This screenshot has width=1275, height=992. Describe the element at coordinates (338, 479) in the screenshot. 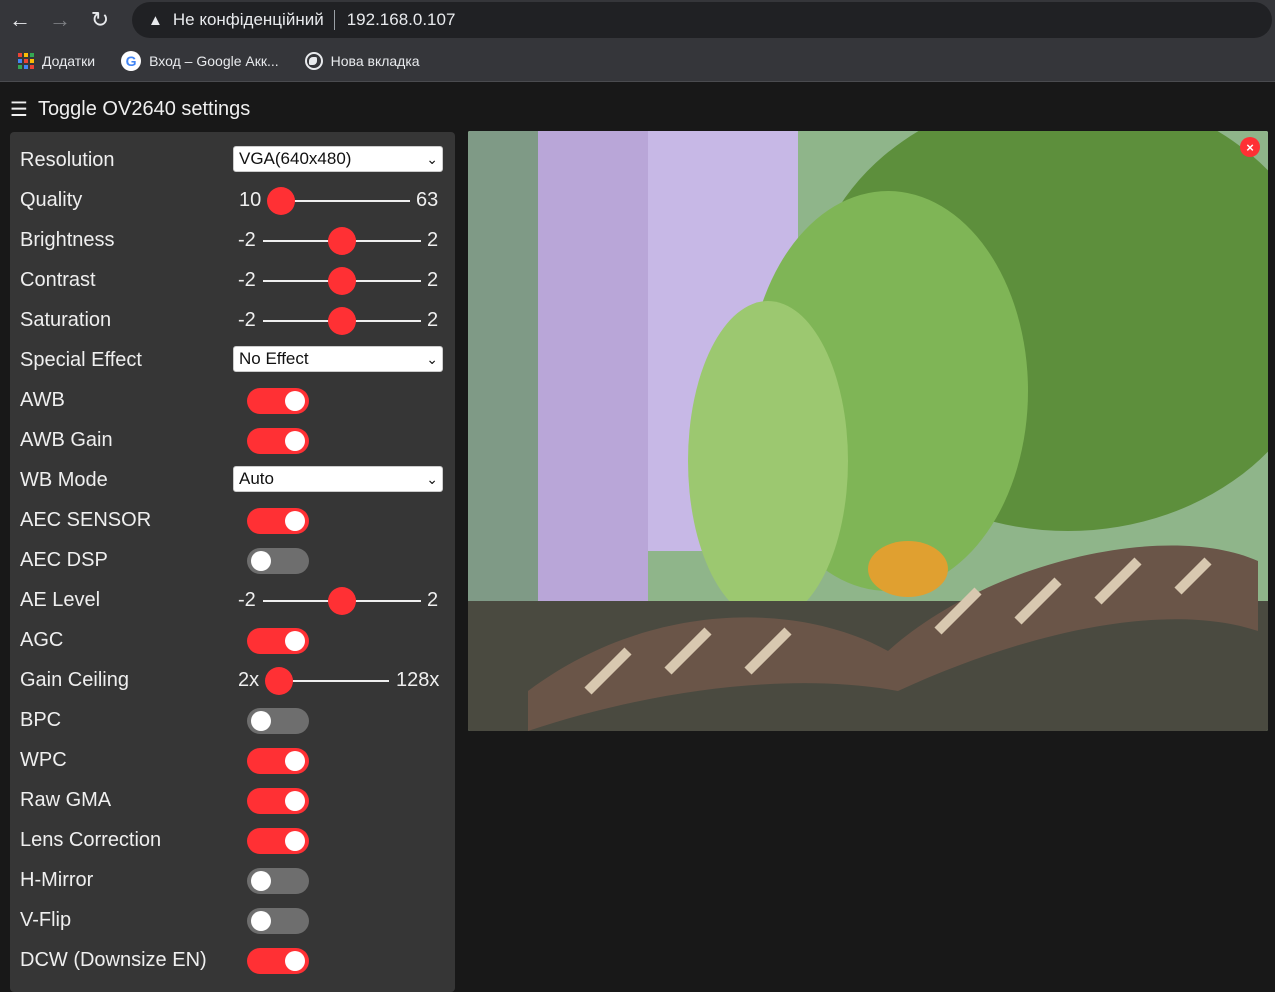

I see `wb-mode-select: Auto ⌄` at that location.